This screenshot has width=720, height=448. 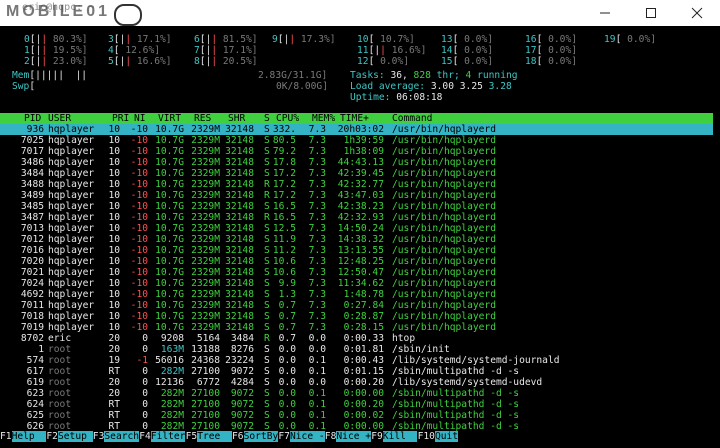 What do you see at coordinates (426, 436) in the screenshot?
I see `fkey-f10: F10` at bounding box center [426, 436].